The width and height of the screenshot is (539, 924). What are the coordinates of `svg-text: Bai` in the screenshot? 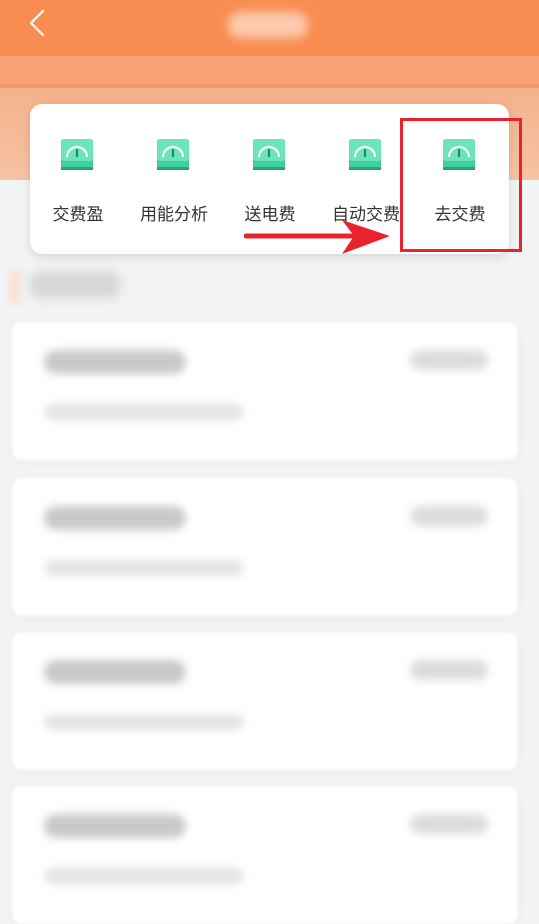 It's located at (430, 887).